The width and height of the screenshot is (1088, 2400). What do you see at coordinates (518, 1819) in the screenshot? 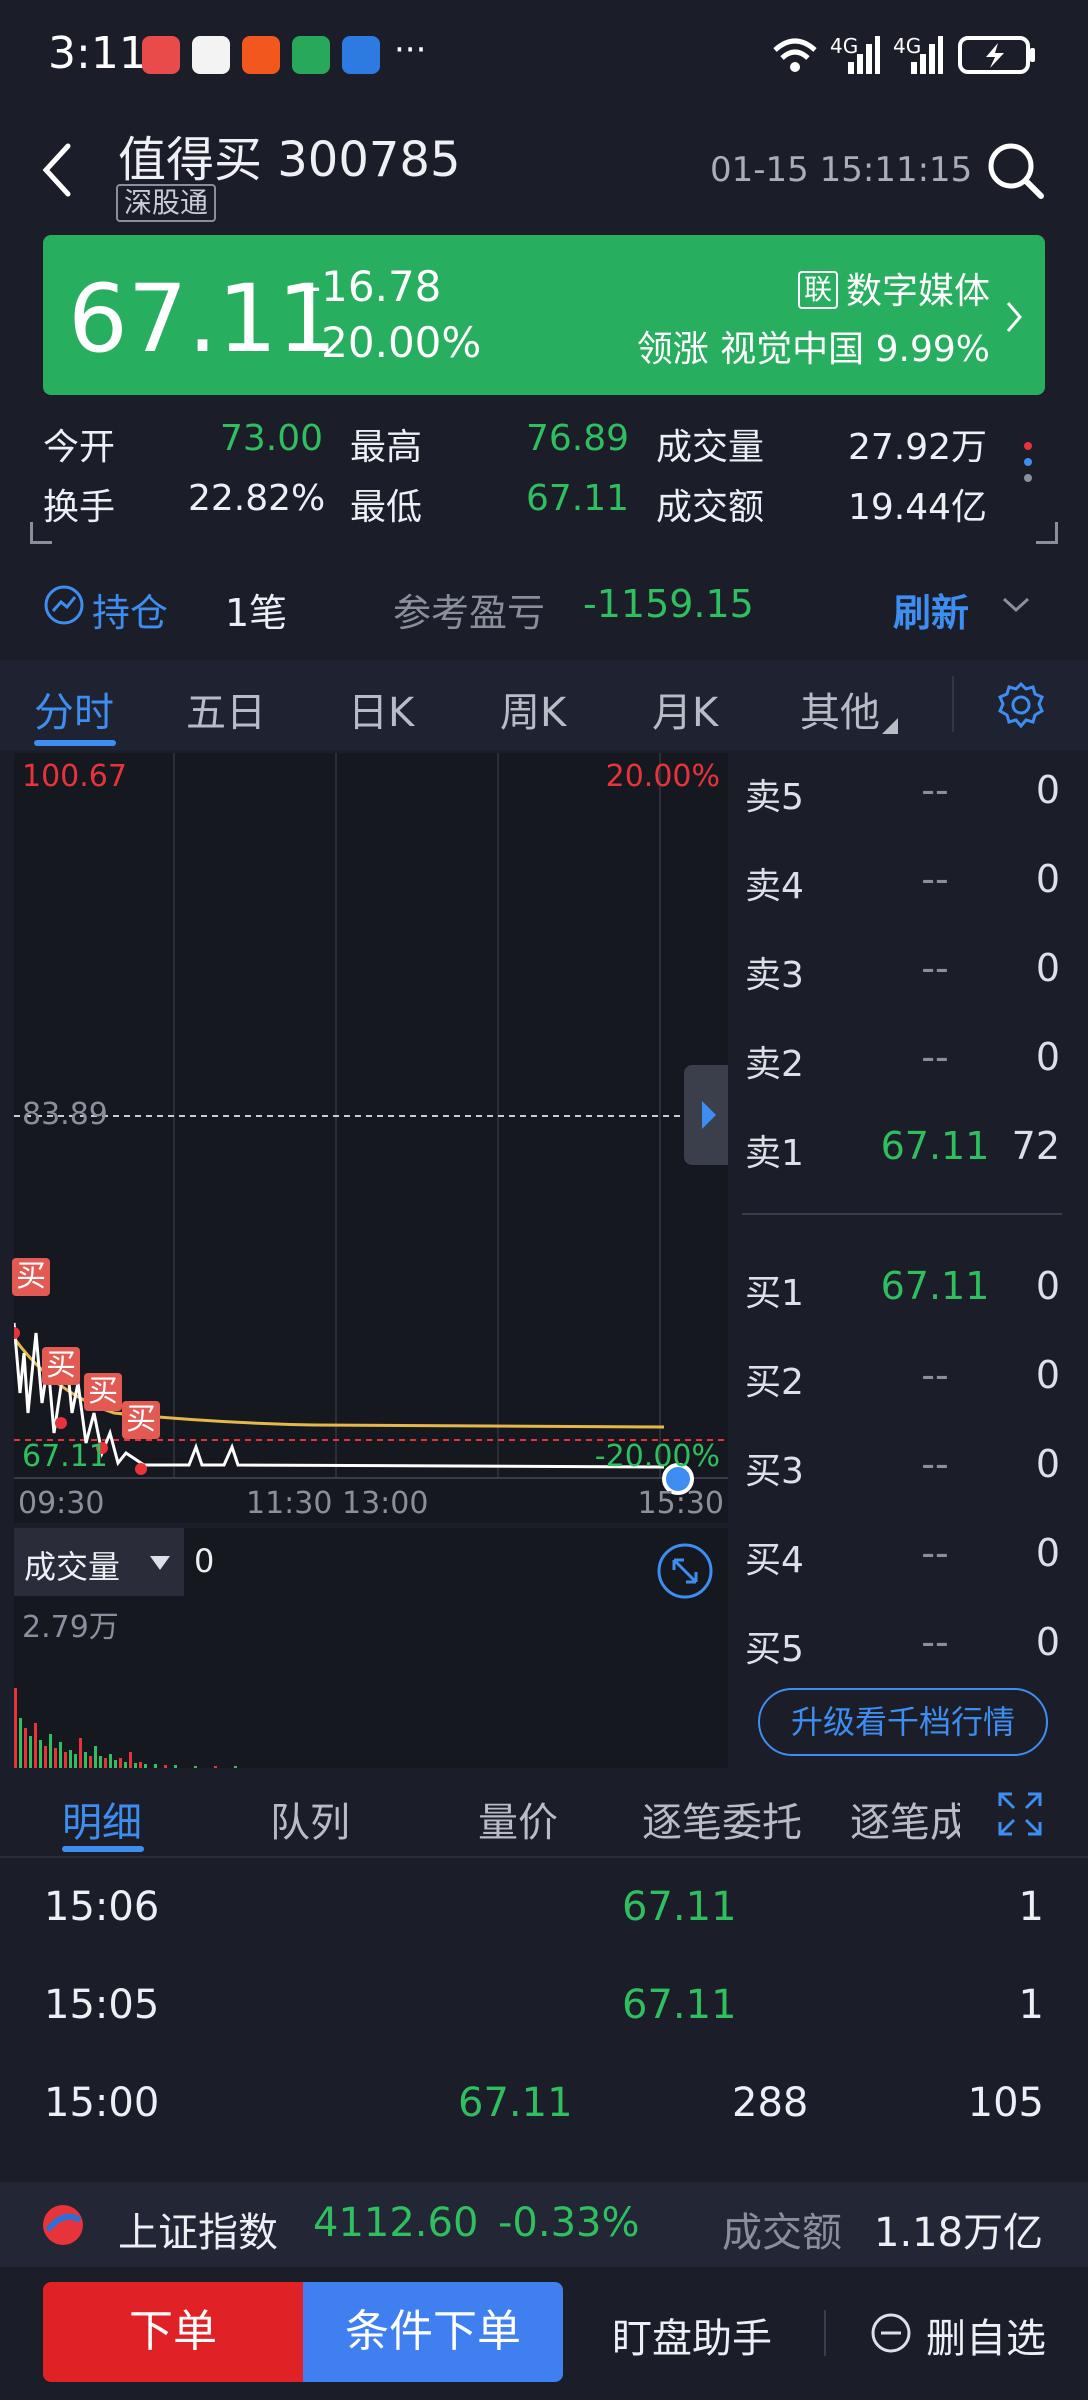
I see `tab-volume-price: 量价` at bounding box center [518, 1819].